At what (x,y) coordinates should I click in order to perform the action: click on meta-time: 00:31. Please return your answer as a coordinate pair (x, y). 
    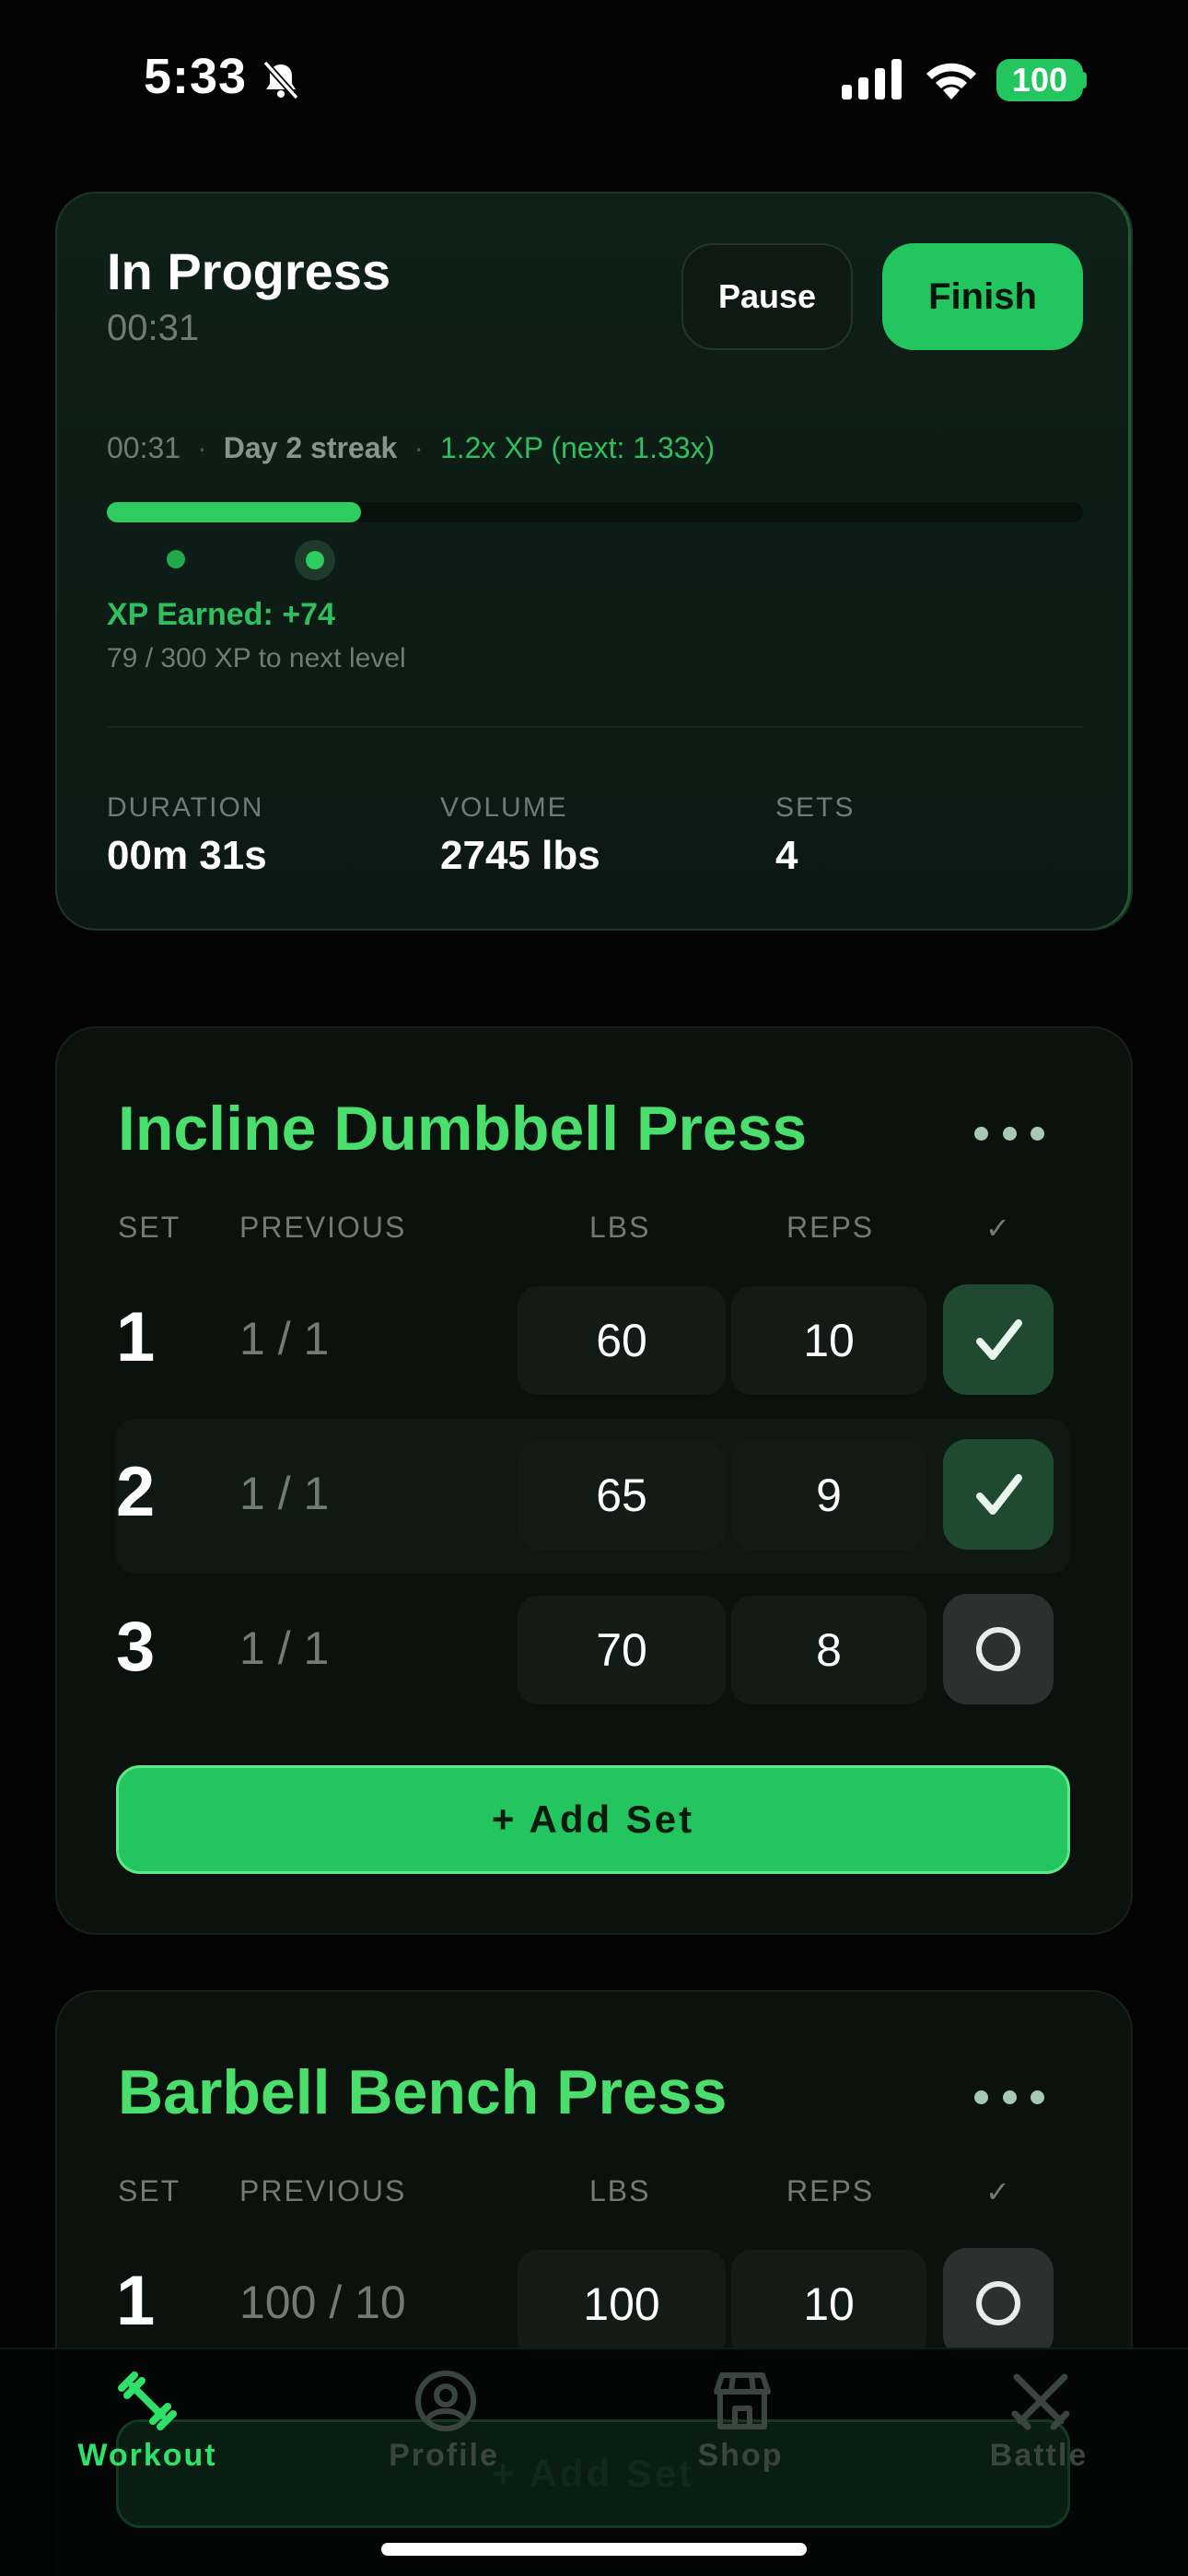
    Looking at the image, I should click on (144, 448).